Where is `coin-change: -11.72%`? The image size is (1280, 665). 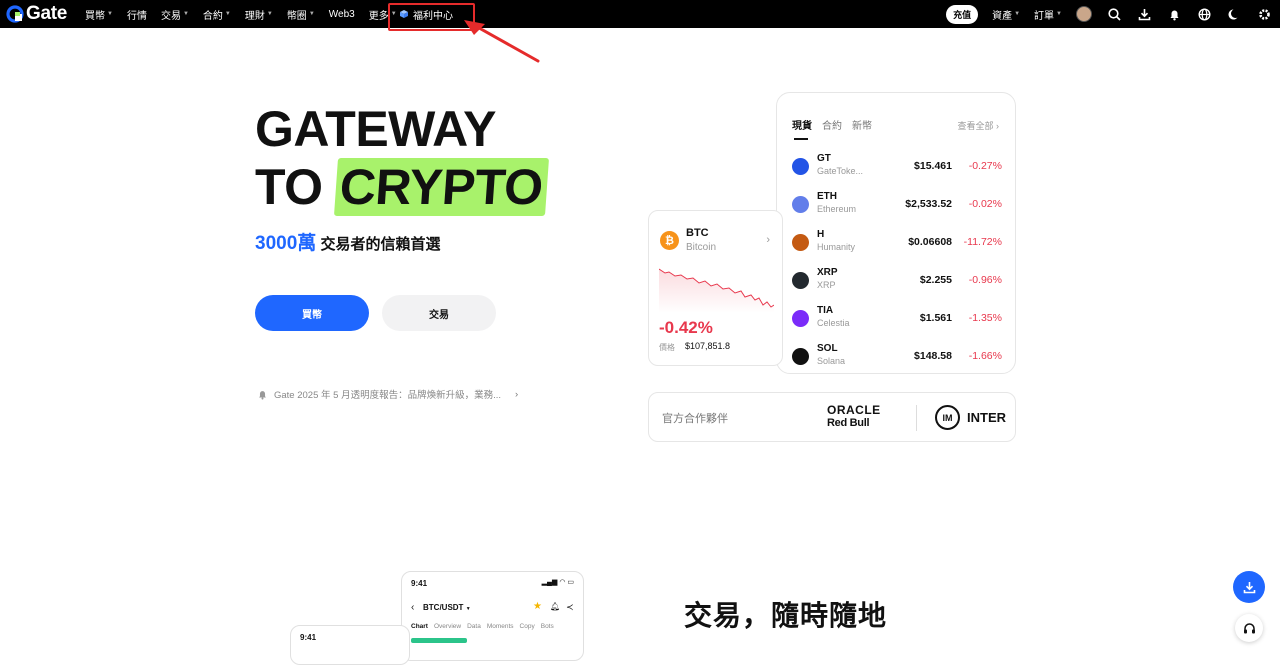 coin-change: -11.72% is located at coordinates (982, 242).